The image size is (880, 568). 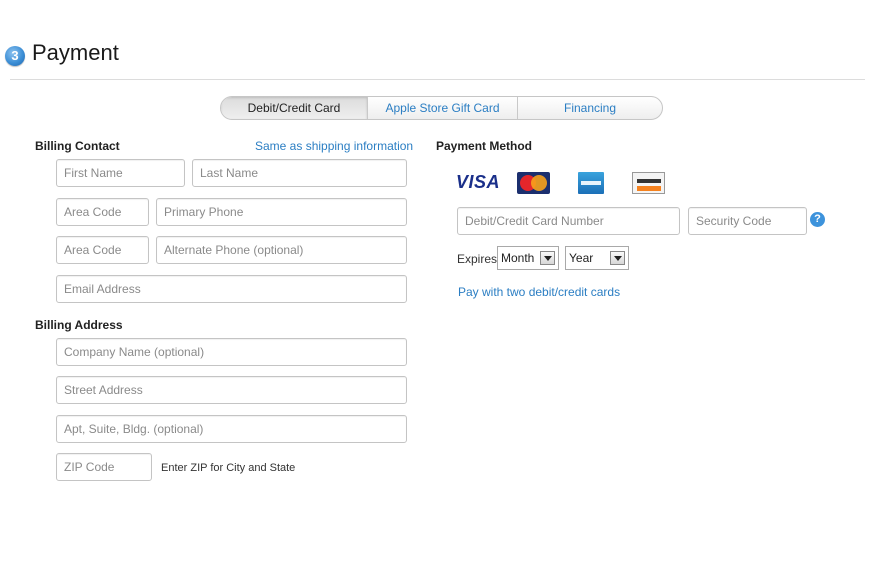 What do you see at coordinates (591, 183) in the screenshot?
I see `american-express-logo` at bounding box center [591, 183].